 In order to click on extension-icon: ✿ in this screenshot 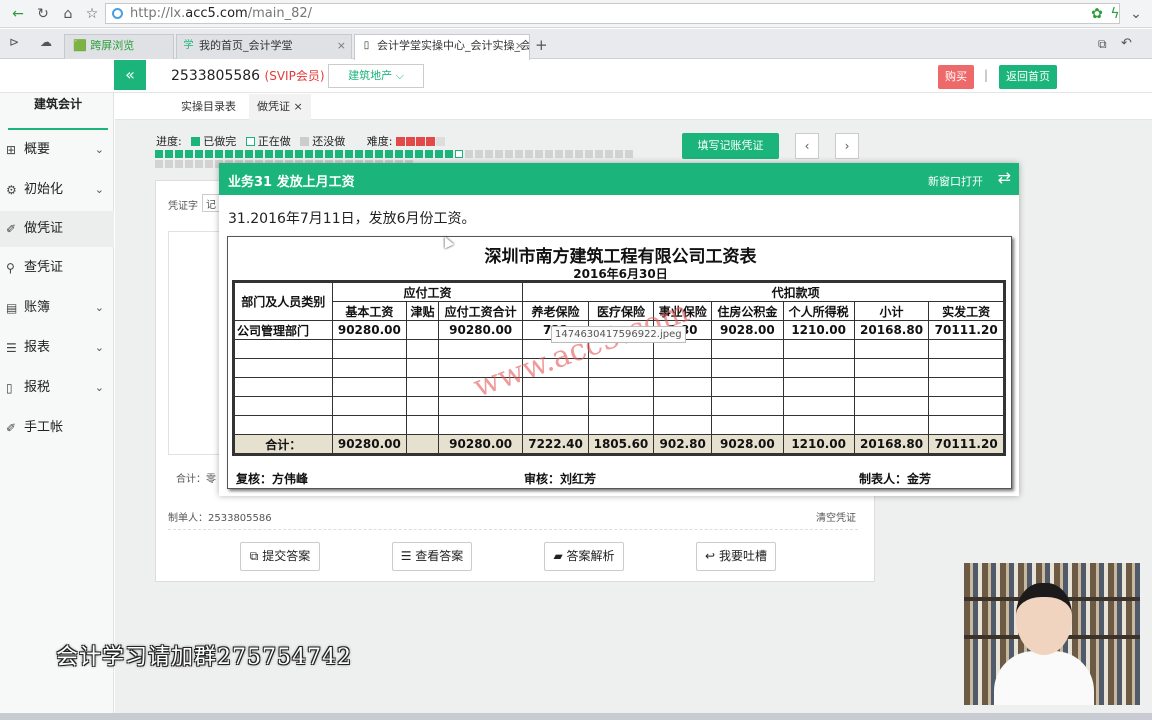, I will do `click(1097, 14)`.